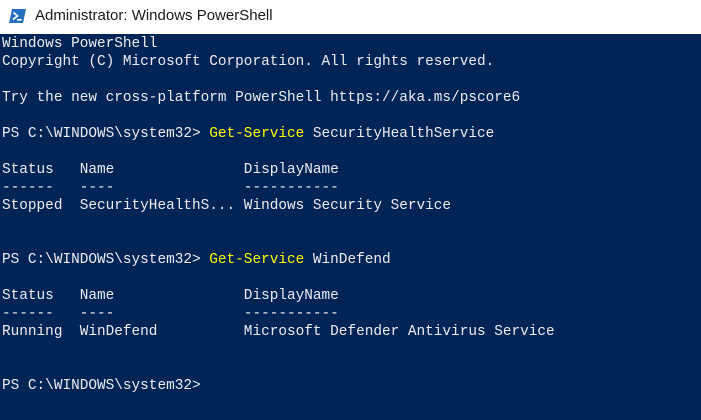 The height and width of the screenshot is (420, 701). What do you see at coordinates (347, 260) in the screenshot?
I see `command-argument: WinDefend` at bounding box center [347, 260].